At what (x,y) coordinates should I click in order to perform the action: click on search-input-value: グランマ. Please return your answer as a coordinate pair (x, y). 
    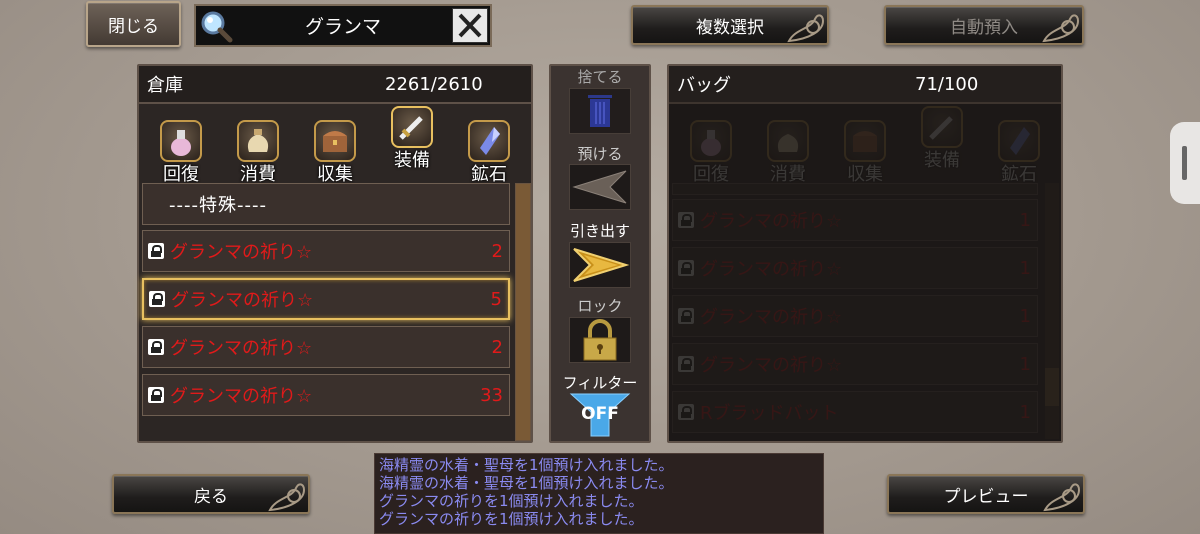
    Looking at the image, I should click on (342, 27).